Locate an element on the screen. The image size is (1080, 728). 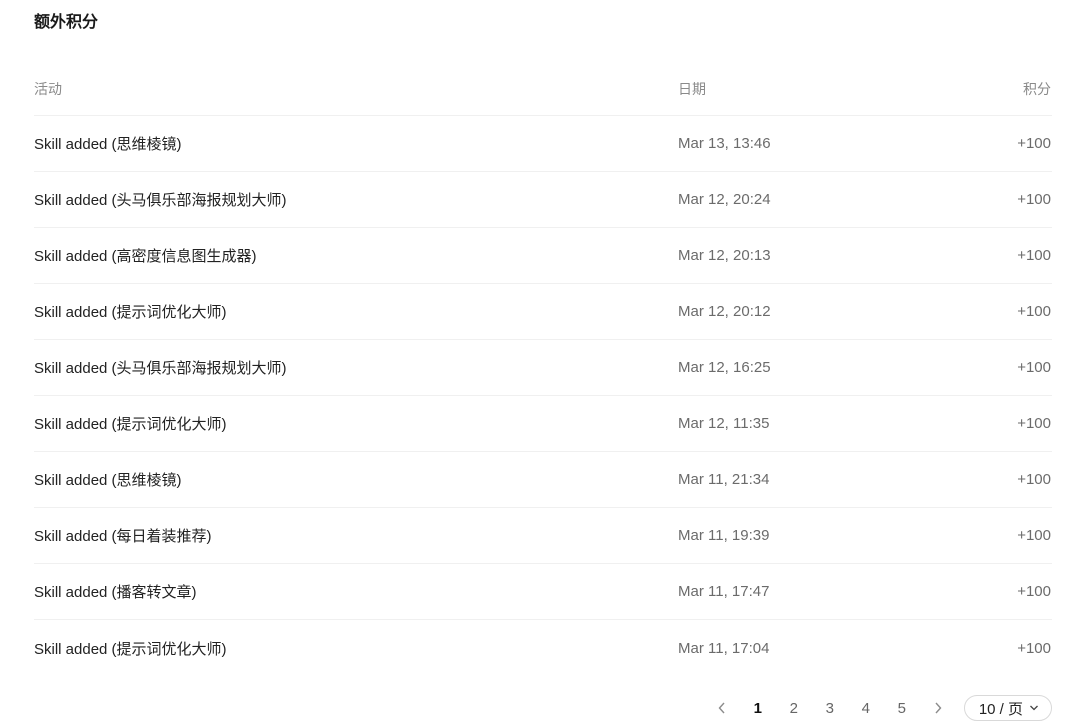
column-header-date: 日期 is located at coordinates (692, 89).